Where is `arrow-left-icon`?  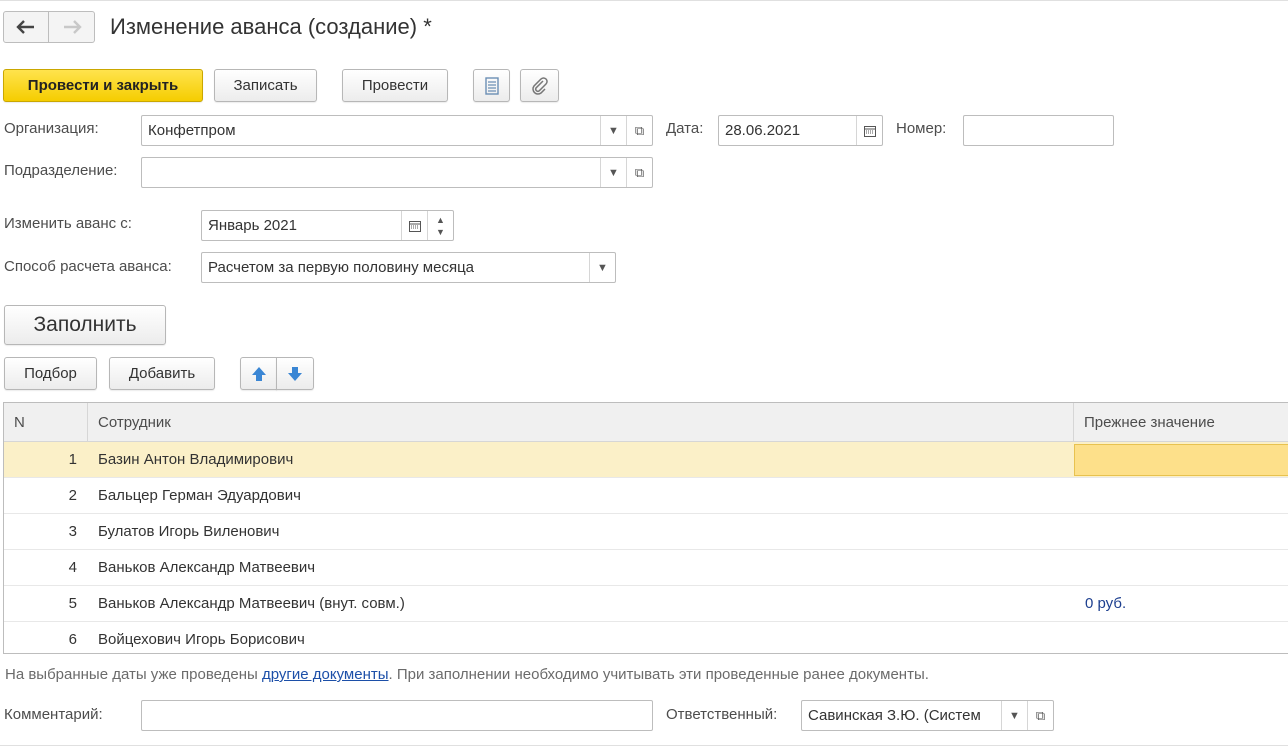 arrow-left-icon is located at coordinates (25, 27).